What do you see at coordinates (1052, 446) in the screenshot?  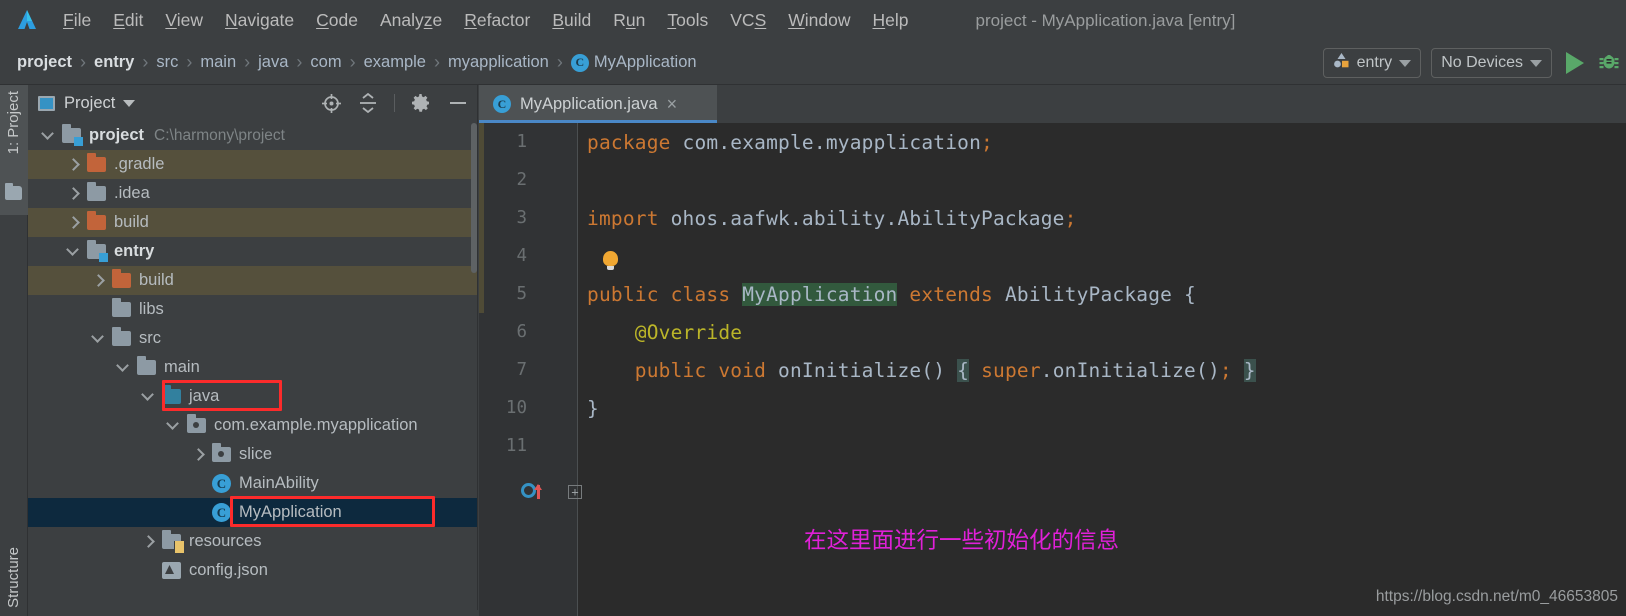 I see `code-line-11: 11` at bounding box center [1052, 446].